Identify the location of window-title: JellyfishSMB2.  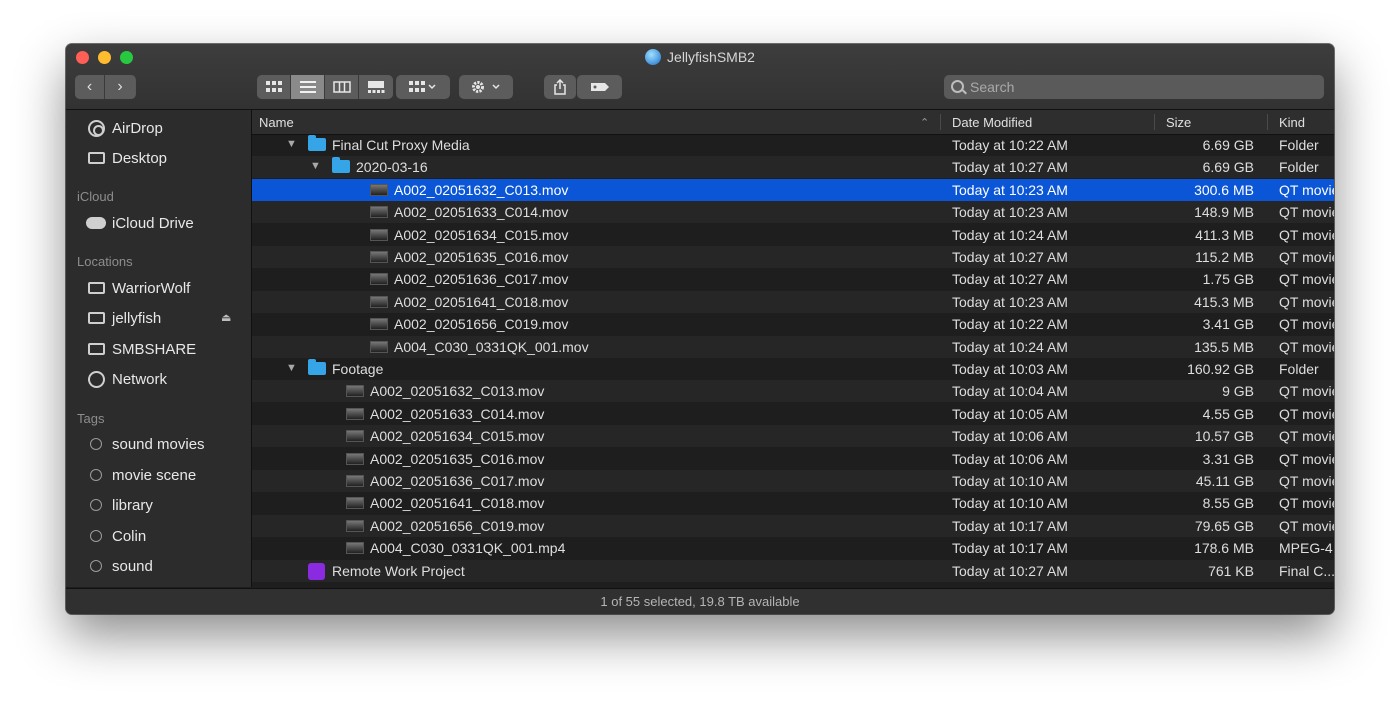
(700, 57).